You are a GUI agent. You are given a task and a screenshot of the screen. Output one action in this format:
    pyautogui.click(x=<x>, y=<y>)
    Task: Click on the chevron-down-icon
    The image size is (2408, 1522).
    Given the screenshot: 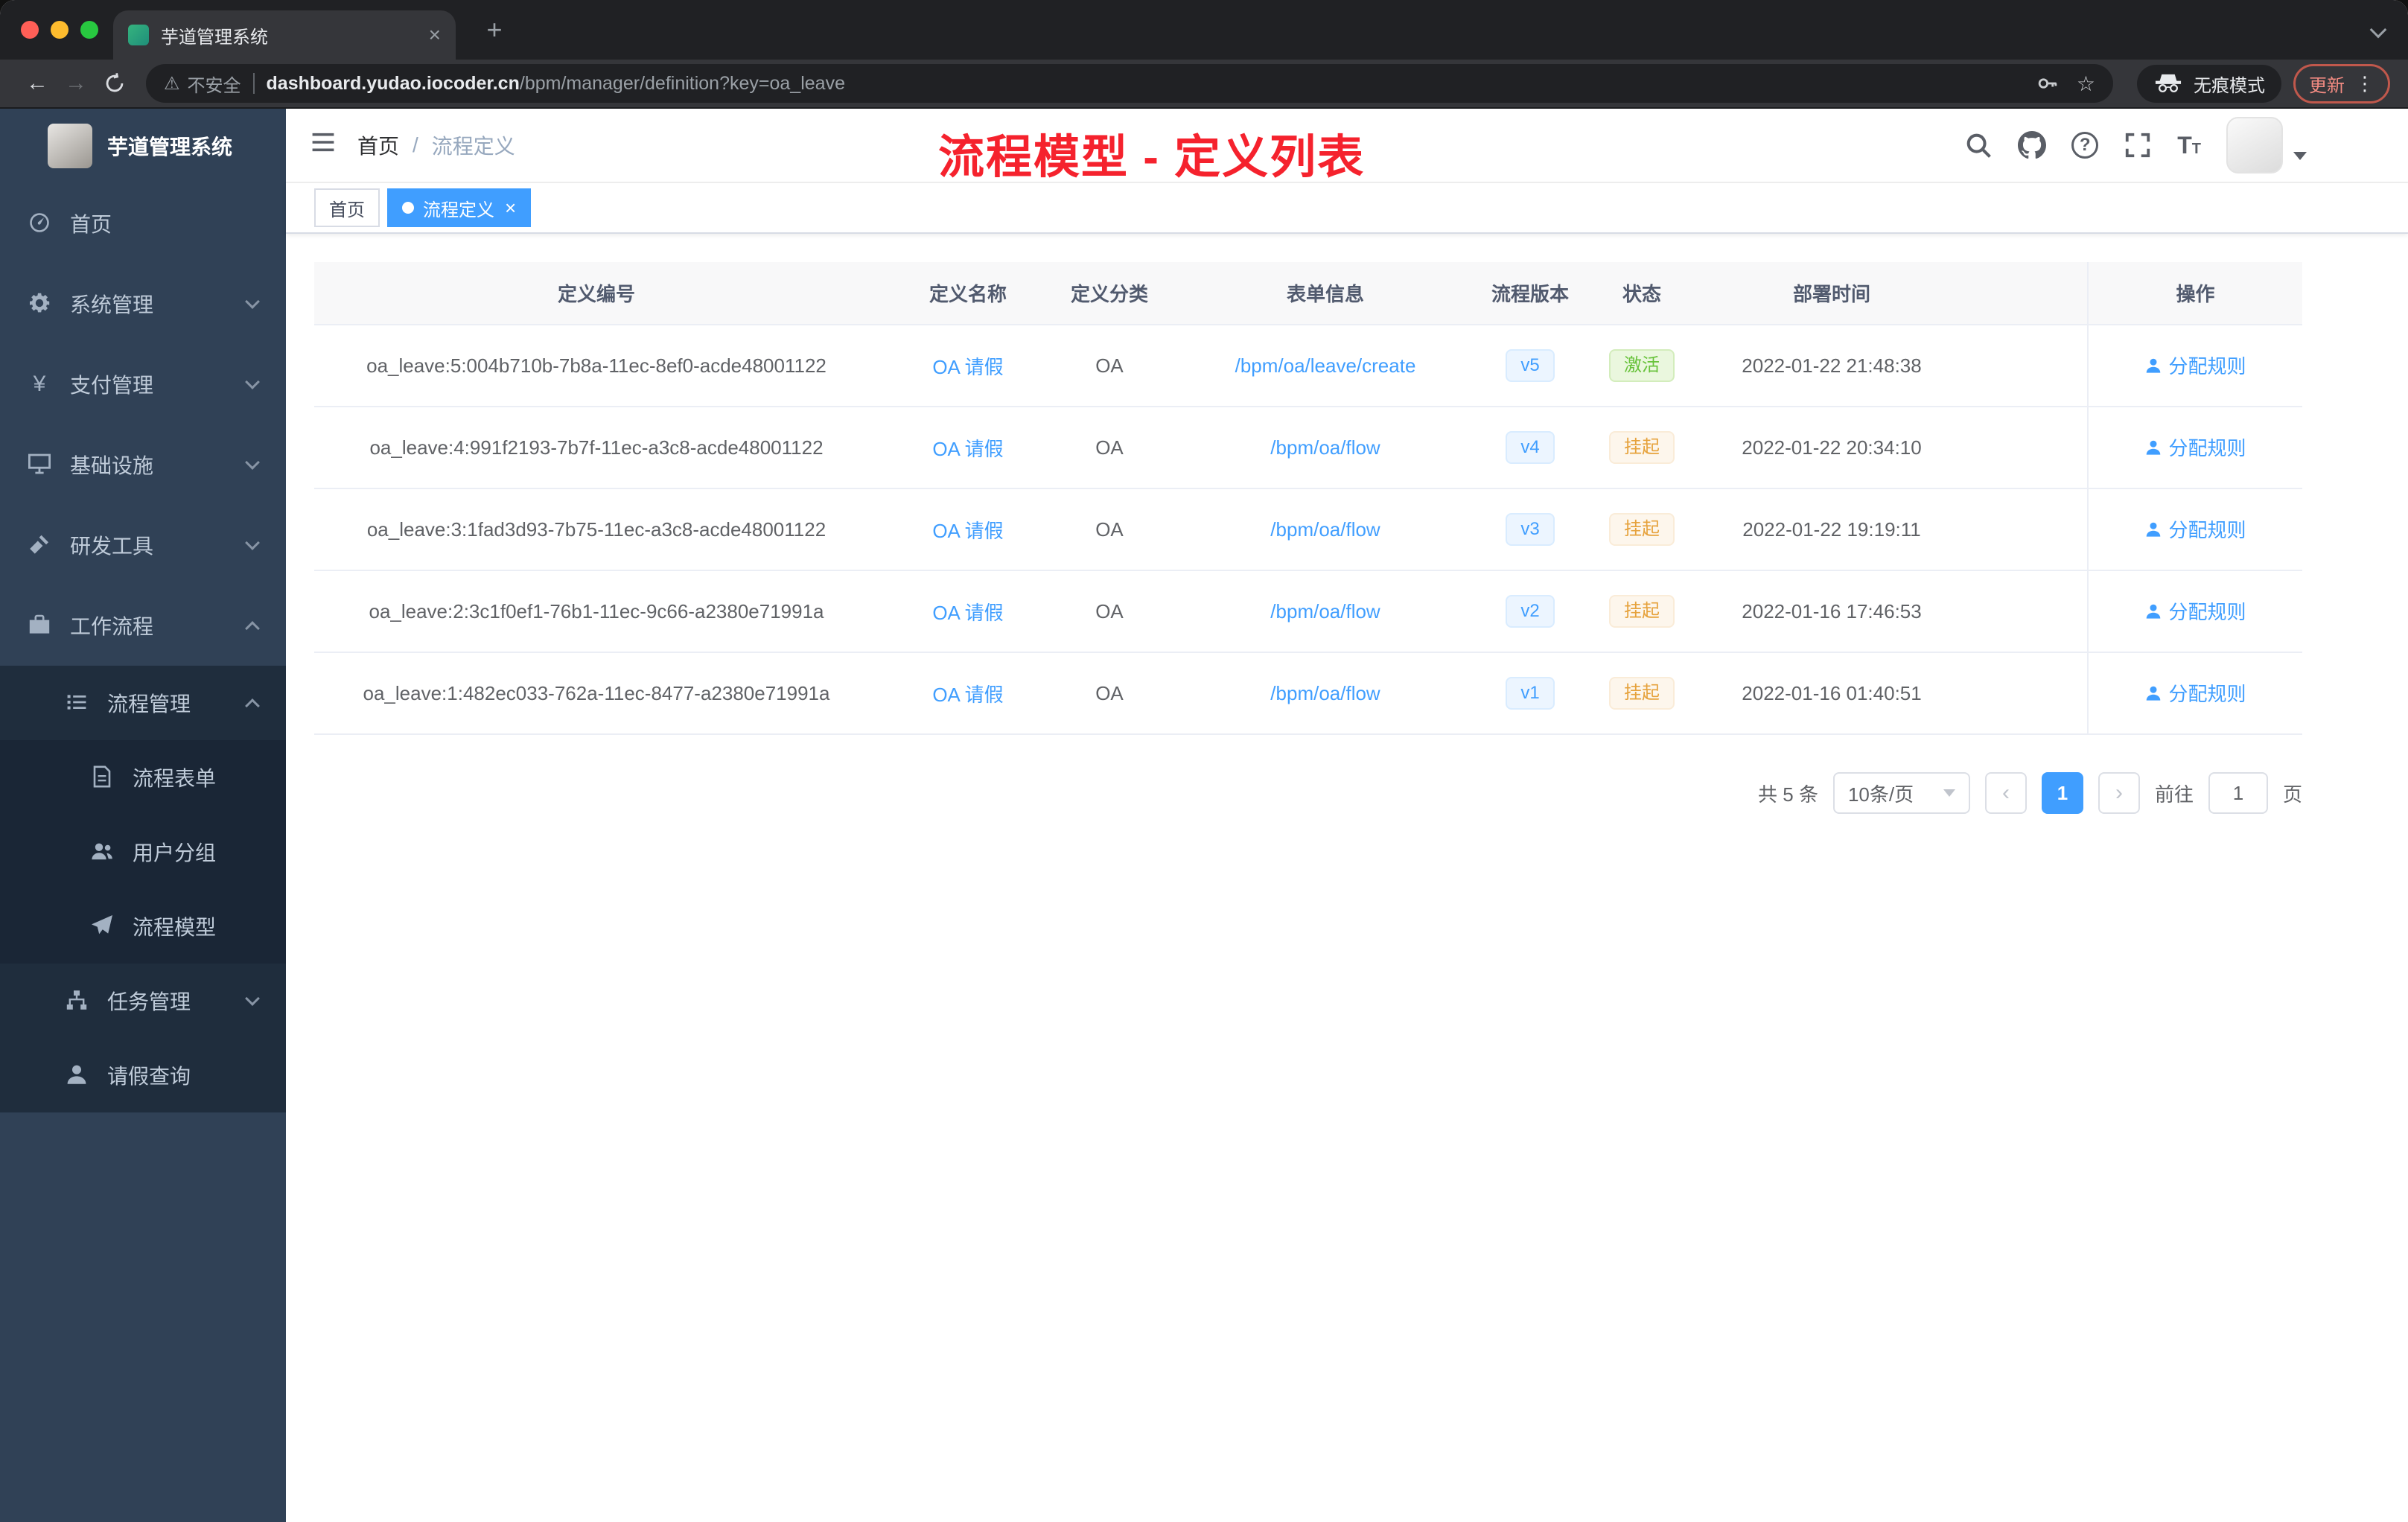 What is the action you would take?
    pyautogui.click(x=252, y=382)
    